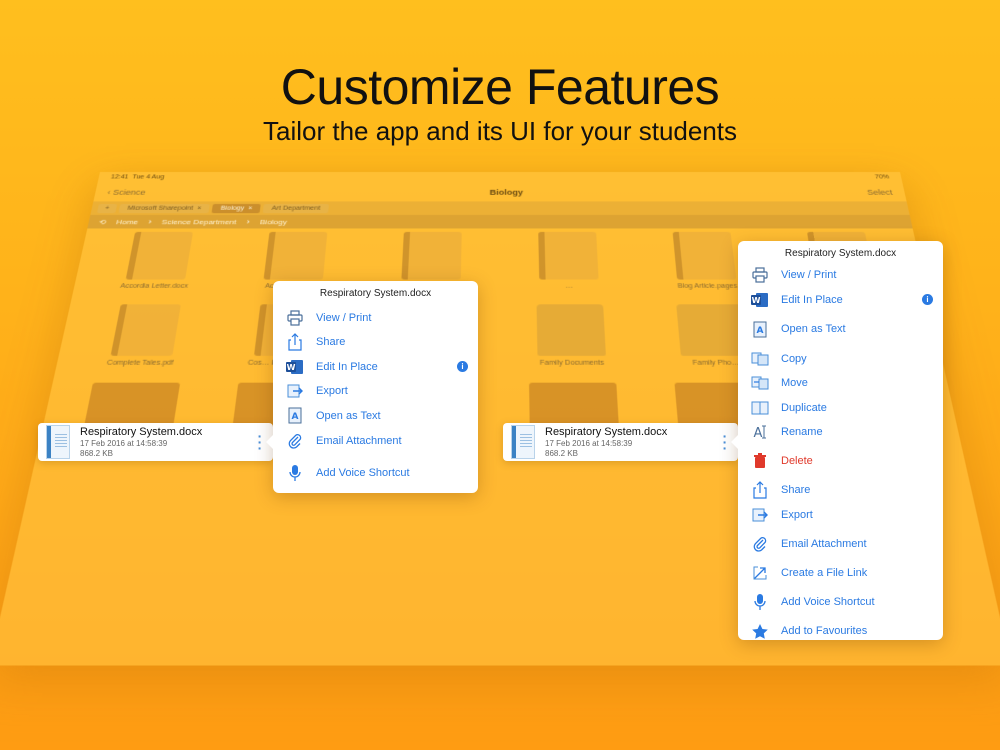  I want to click on chevron-right-icon: ›, so click(248, 221).